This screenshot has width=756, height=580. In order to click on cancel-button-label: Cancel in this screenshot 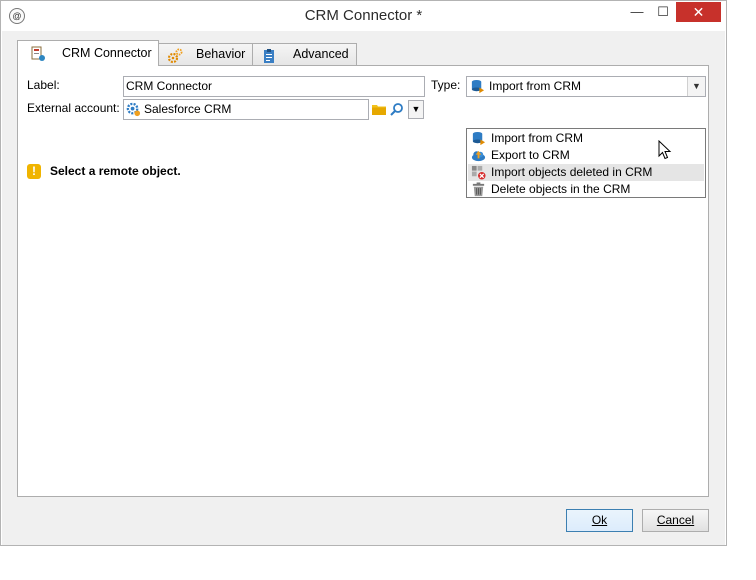, I will do `click(675, 520)`.